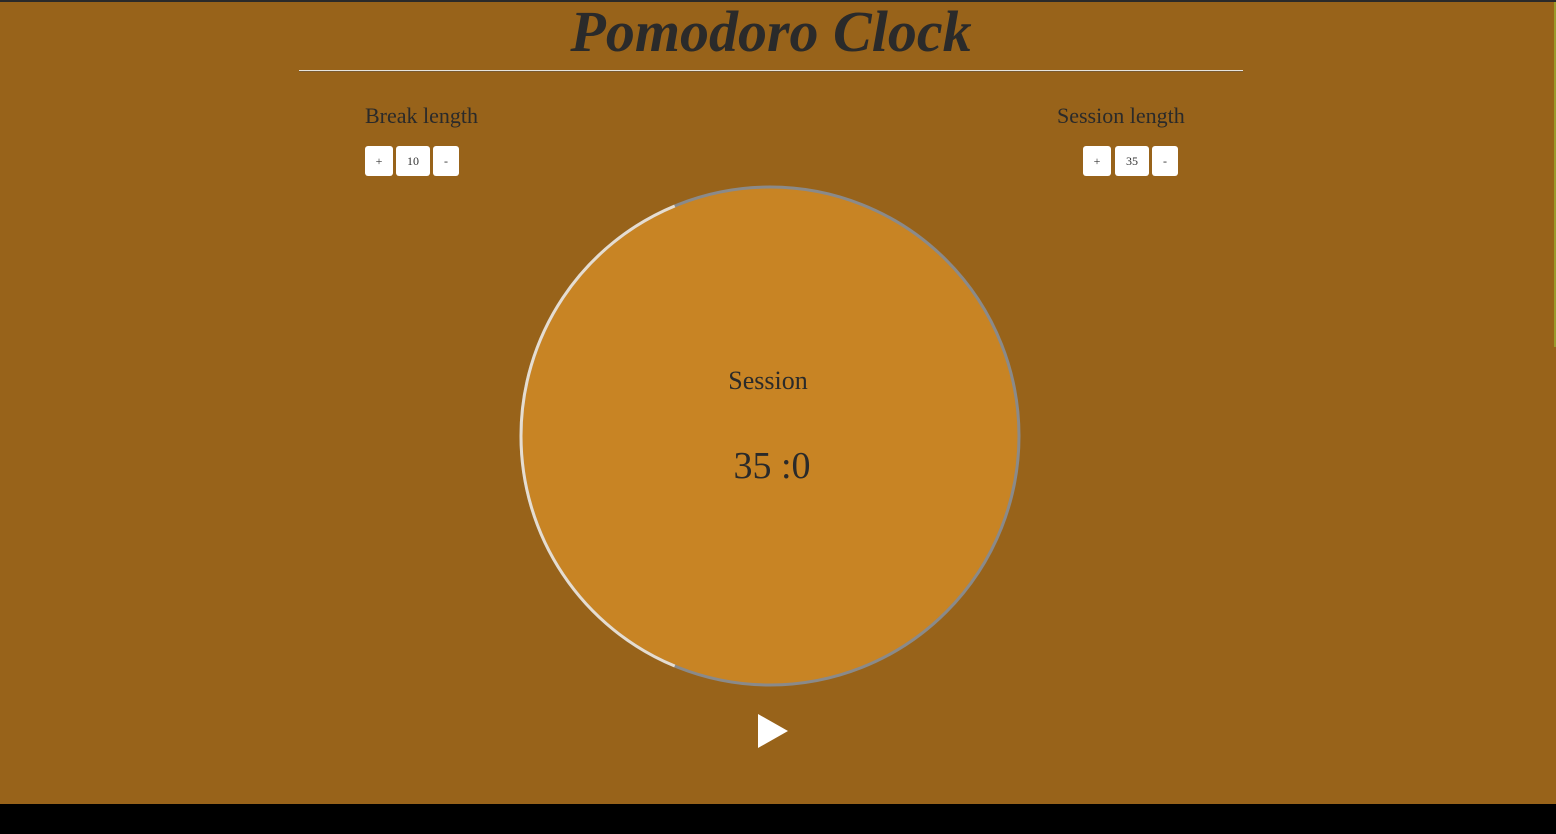 This screenshot has height=834, width=1556. I want to click on page-title: Pomodoro Clock, so click(771, 32).